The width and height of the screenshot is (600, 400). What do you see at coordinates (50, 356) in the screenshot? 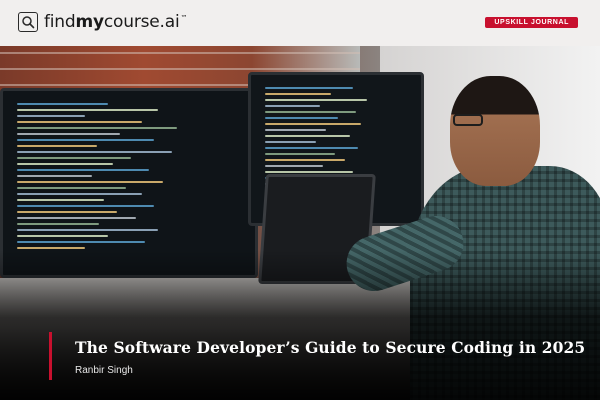
I see `title-accent-bar` at bounding box center [50, 356].